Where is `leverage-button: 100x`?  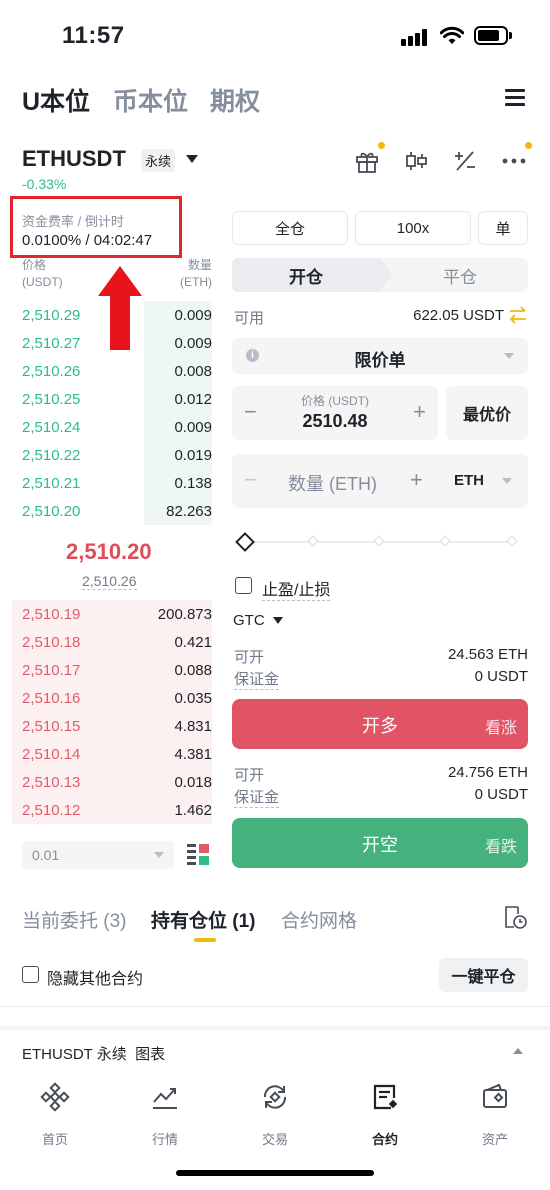 leverage-button: 100x is located at coordinates (413, 228).